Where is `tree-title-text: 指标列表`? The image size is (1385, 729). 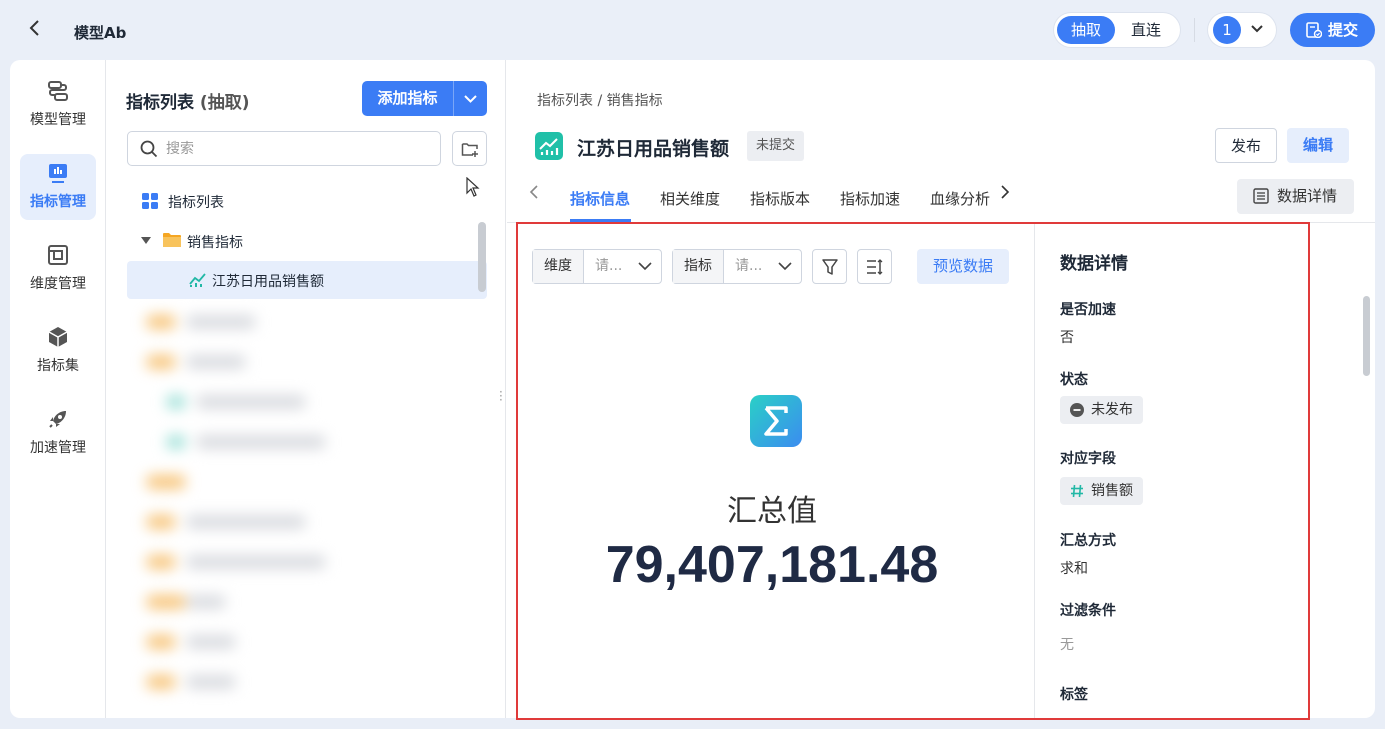 tree-title-text: 指标列表 is located at coordinates (160, 103).